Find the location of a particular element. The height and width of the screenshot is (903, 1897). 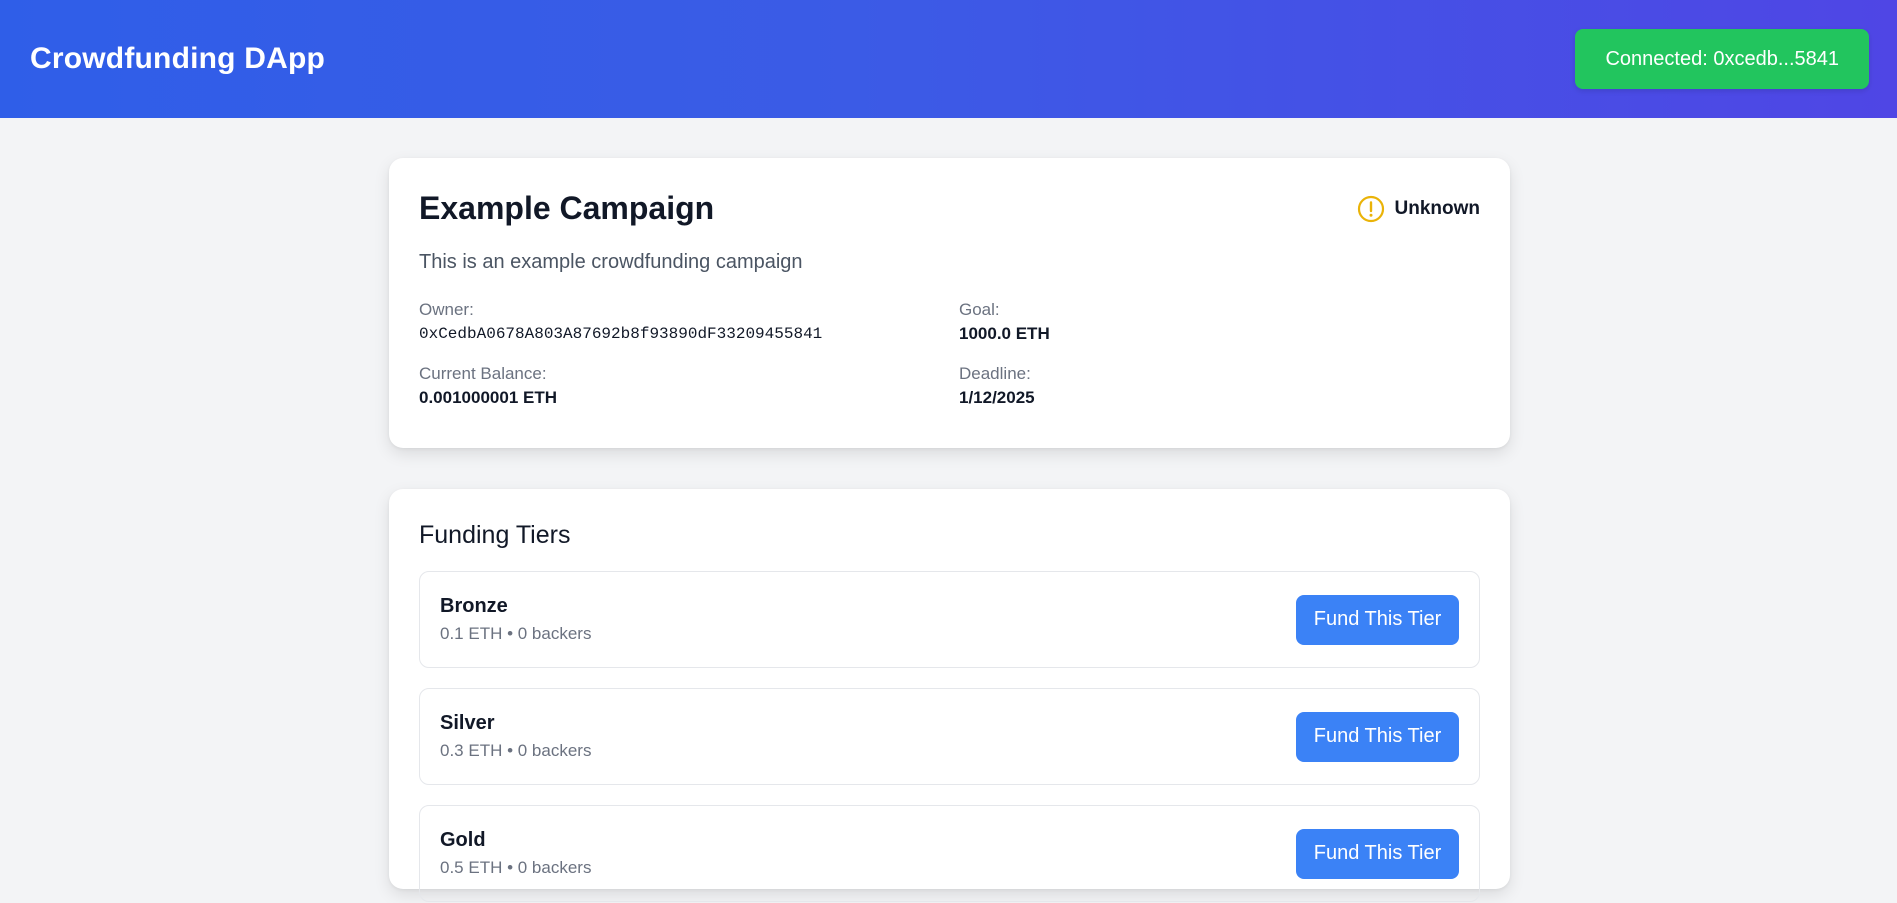

balance-value: 0.001000001 ETH is located at coordinates (488, 397).